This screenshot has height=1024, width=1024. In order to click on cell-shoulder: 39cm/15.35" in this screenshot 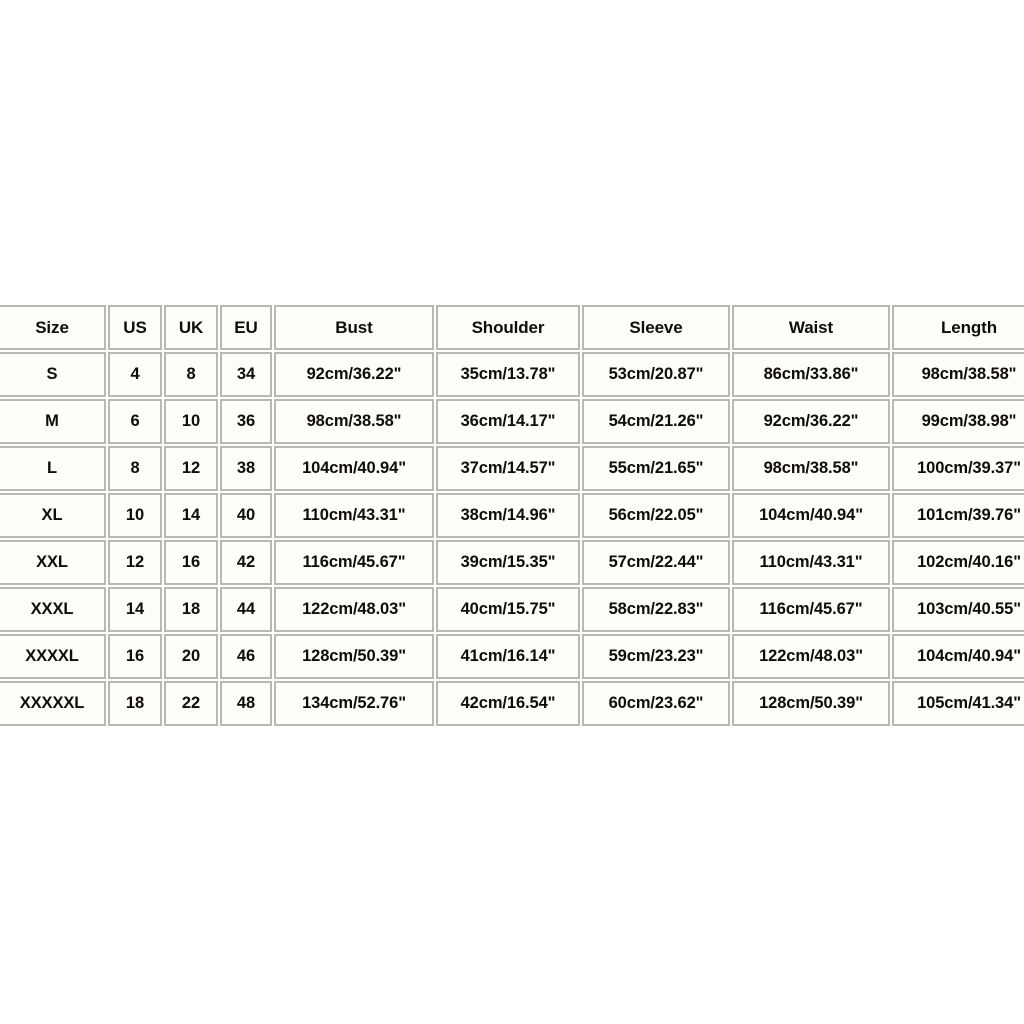, I will do `click(508, 562)`.